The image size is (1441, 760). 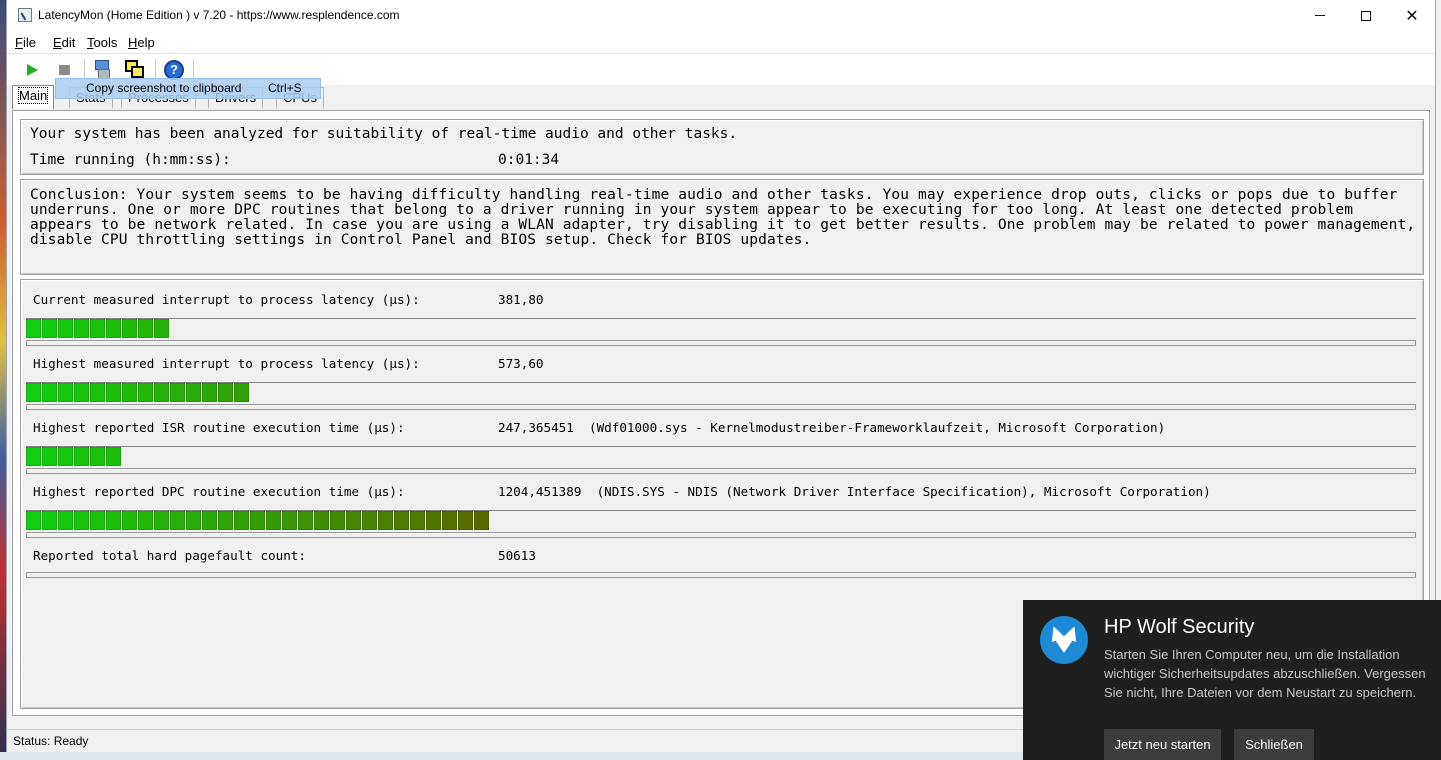 I want to click on close-toast-button: Schließen, so click(x=1274, y=744).